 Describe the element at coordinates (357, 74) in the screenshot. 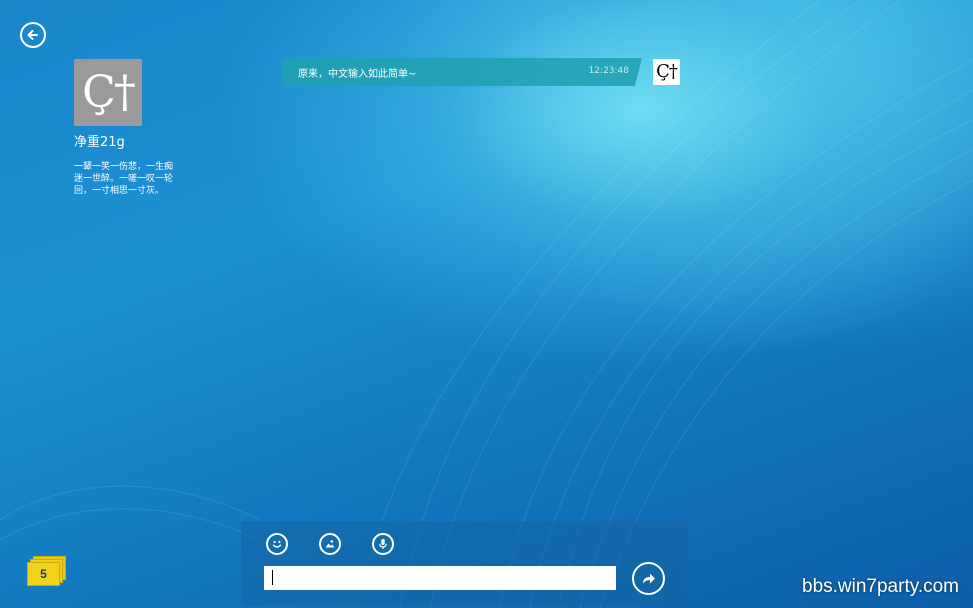

I see `message-text: 原来，中文输入如此简单~` at that location.